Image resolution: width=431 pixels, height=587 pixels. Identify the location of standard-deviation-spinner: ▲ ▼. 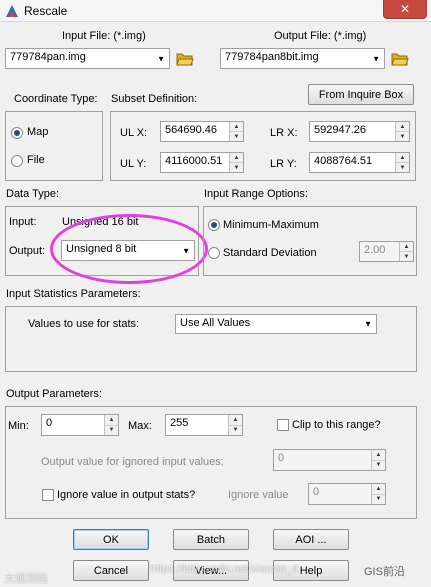
(406, 251).